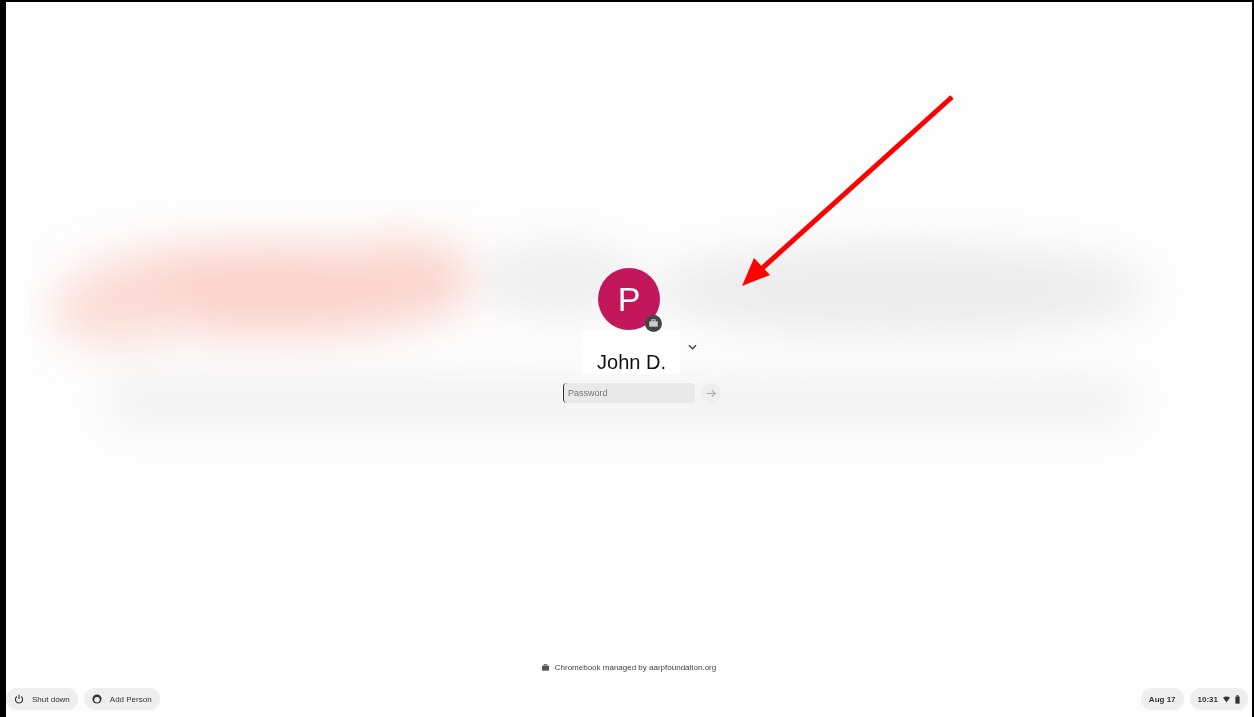  I want to click on time-label: 10:31, so click(1207, 699).